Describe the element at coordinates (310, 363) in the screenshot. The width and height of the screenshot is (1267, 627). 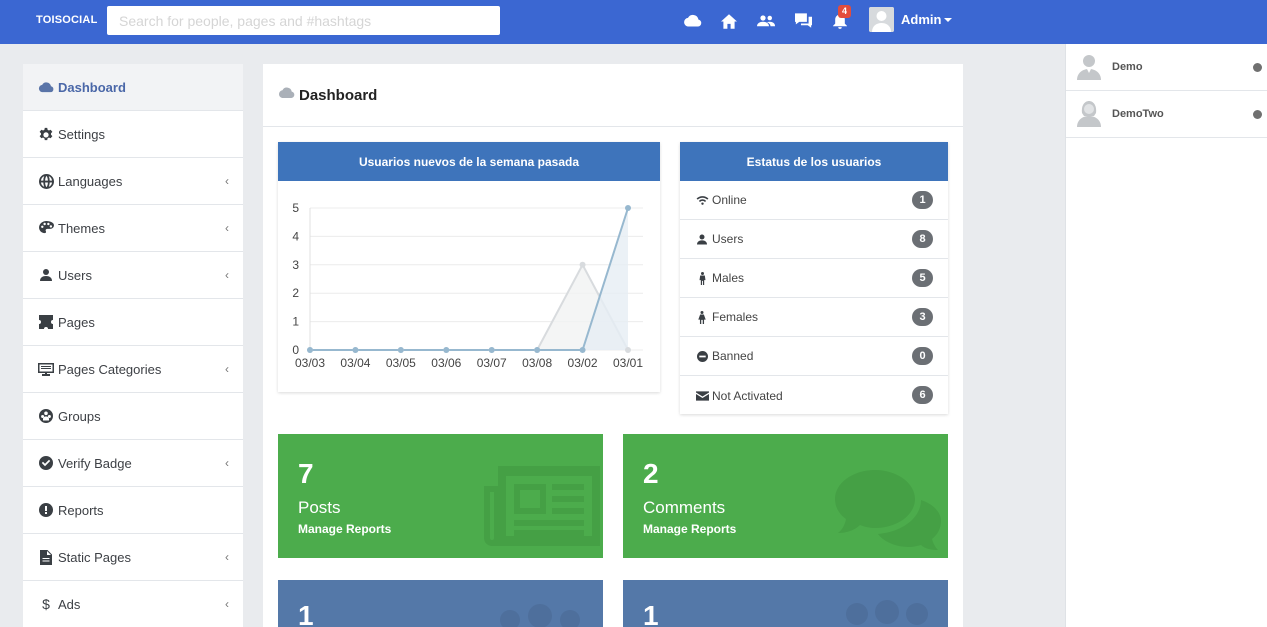
I see `x-tick-label: 03/03` at that location.